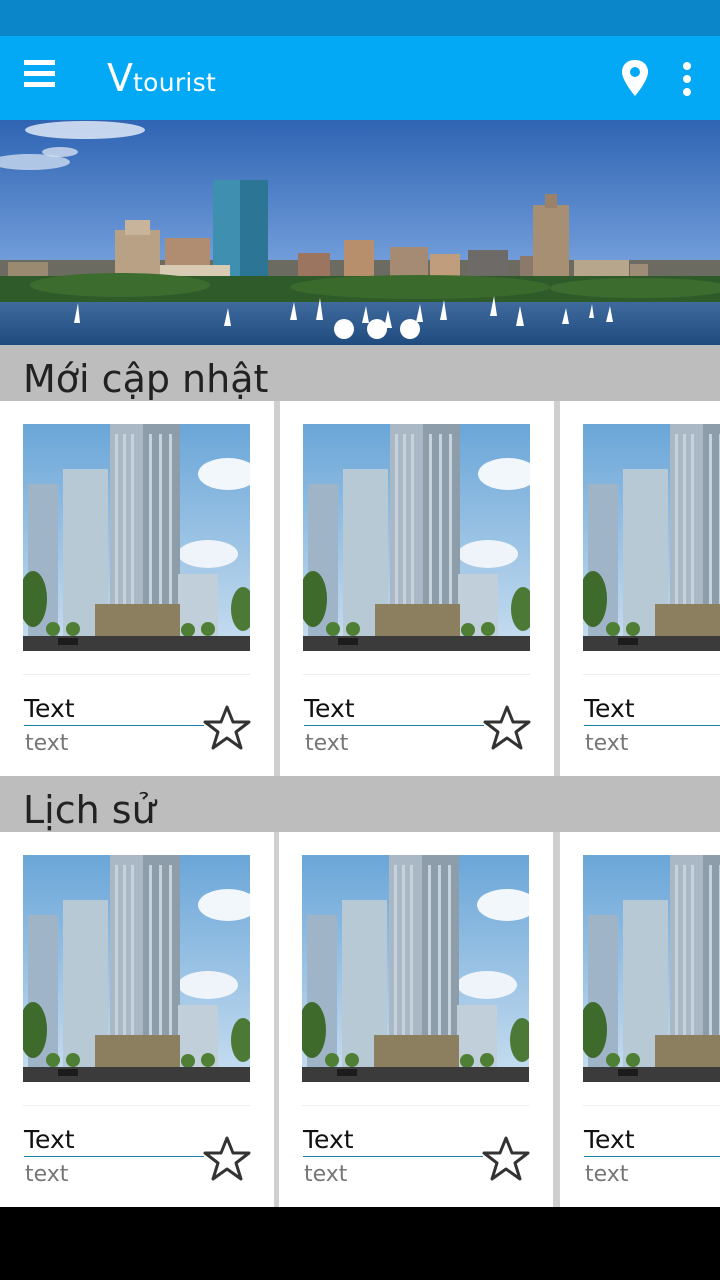 This screenshot has width=720, height=1280. What do you see at coordinates (360, 373) in the screenshot?
I see `section-header-recent: Mới cập nhật` at bounding box center [360, 373].